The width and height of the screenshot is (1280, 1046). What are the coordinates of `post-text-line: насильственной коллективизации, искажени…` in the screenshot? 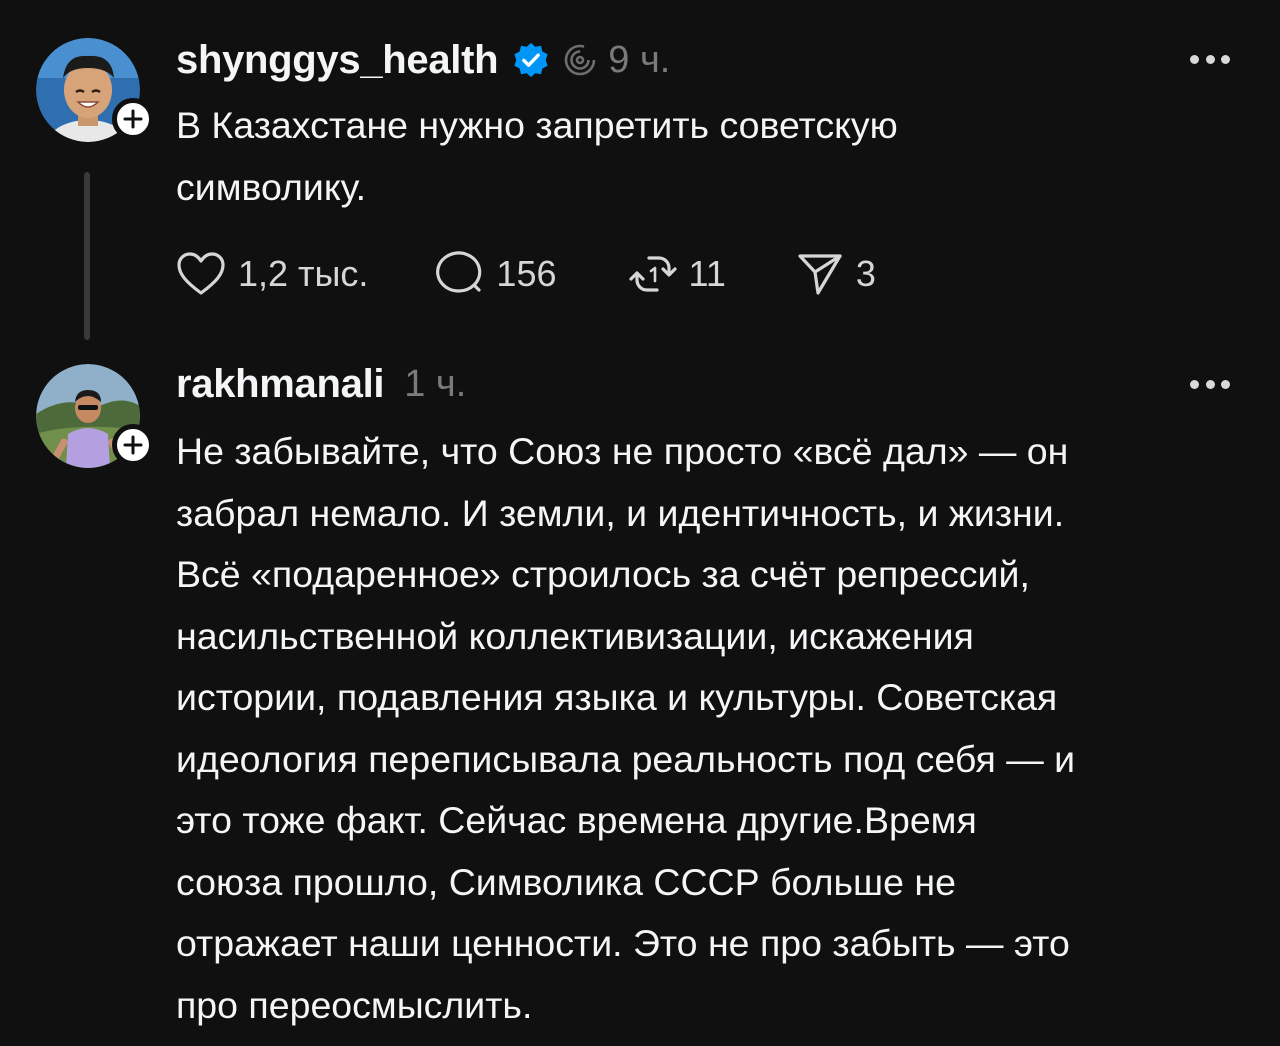 It's located at (575, 635).